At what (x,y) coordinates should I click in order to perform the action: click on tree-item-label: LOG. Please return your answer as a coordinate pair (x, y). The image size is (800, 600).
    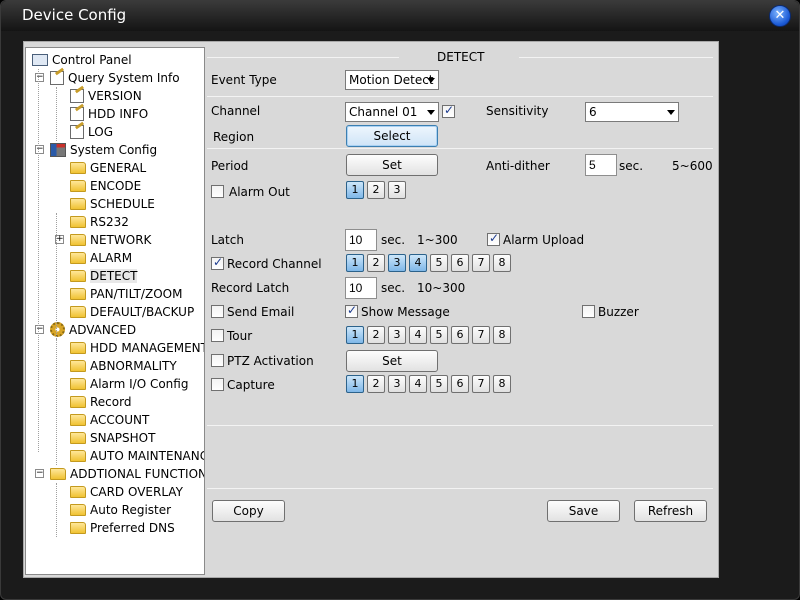
    Looking at the image, I should click on (101, 132).